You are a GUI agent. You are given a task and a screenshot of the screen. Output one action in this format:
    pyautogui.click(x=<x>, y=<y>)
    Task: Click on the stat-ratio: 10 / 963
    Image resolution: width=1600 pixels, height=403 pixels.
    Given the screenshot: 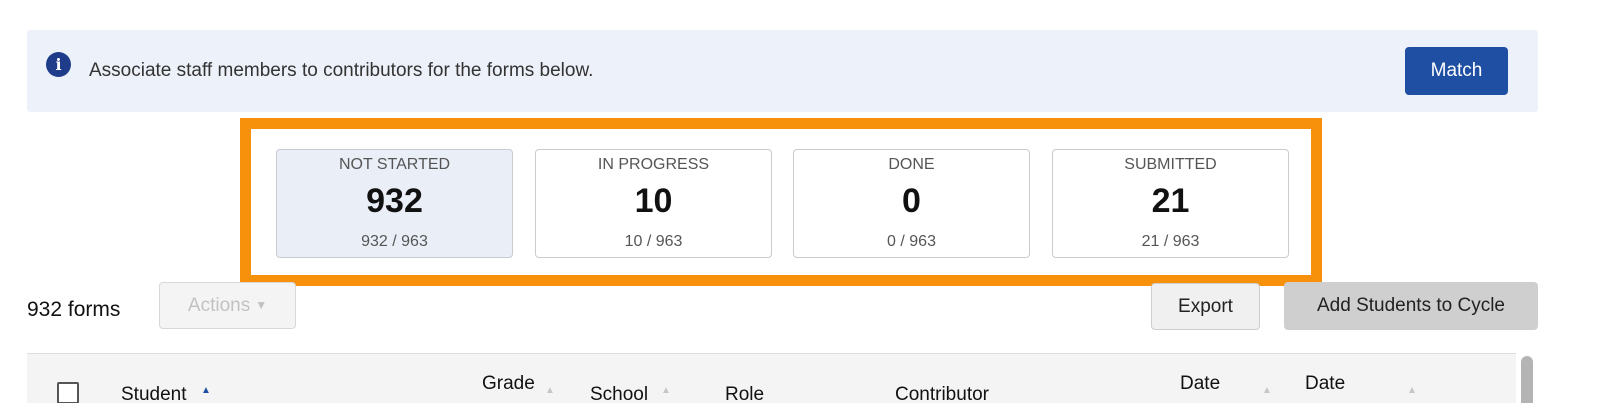 What is the action you would take?
    pyautogui.click(x=653, y=241)
    